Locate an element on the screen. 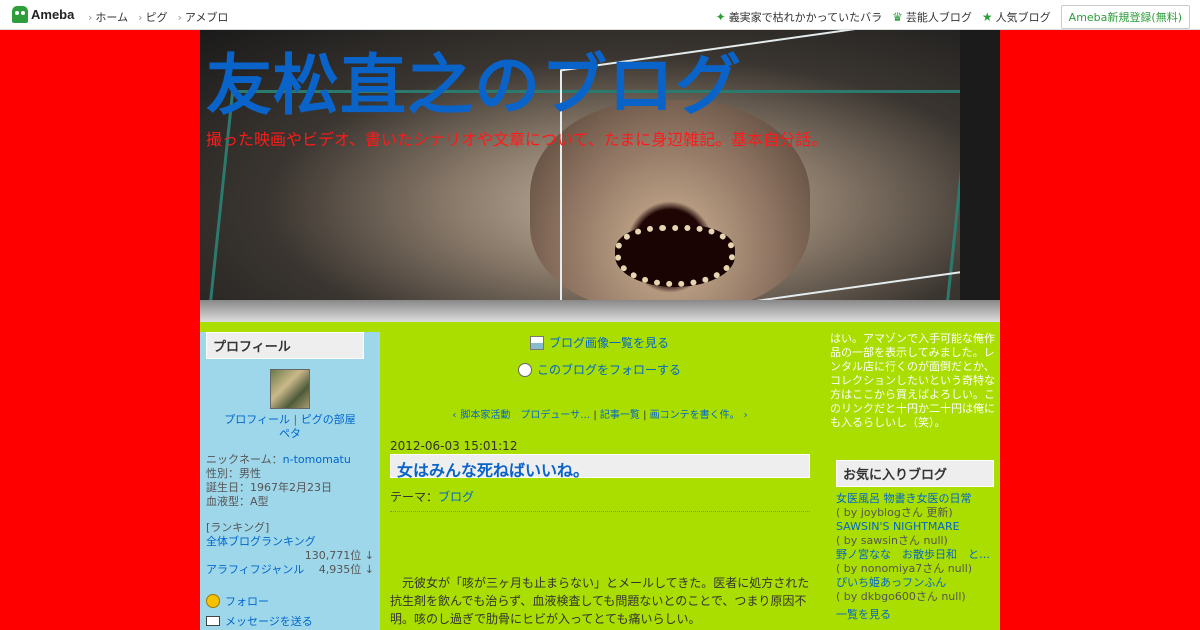  logo-text: Ameba is located at coordinates (53, 14).